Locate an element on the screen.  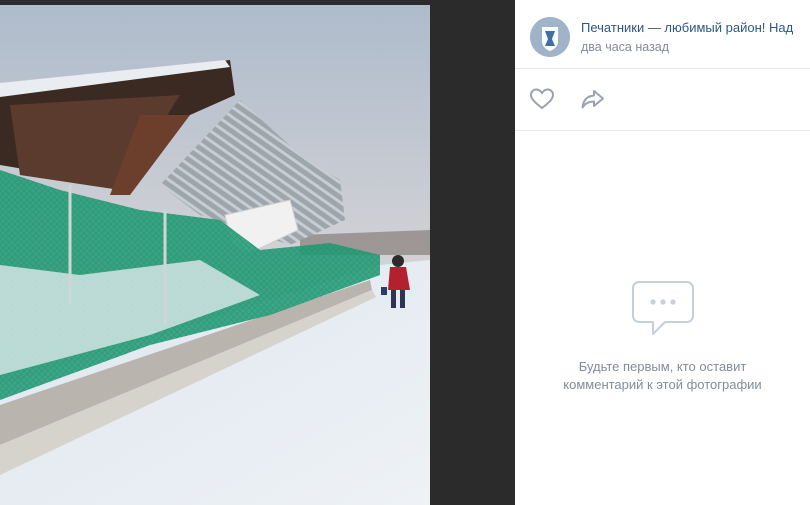
post-timestamp: два часа назад is located at coordinates (625, 47).